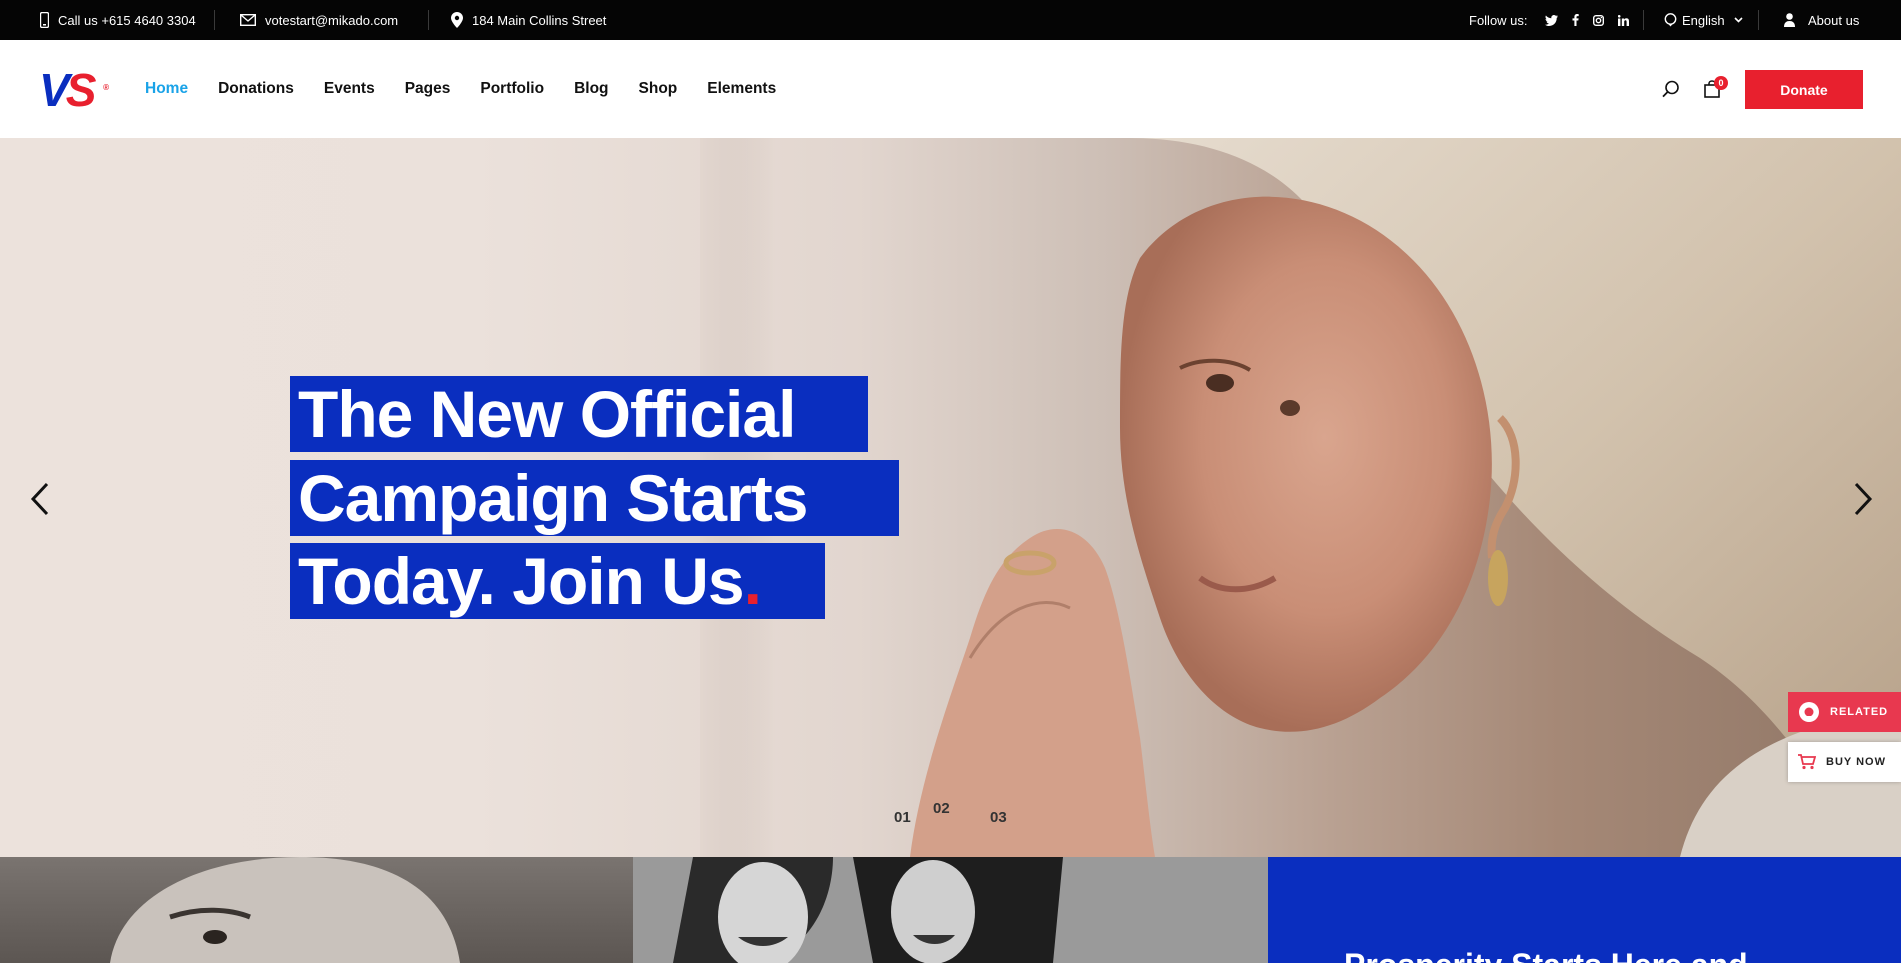 The image size is (1901, 963). I want to click on related-tab: RELATED, so click(1844, 712).